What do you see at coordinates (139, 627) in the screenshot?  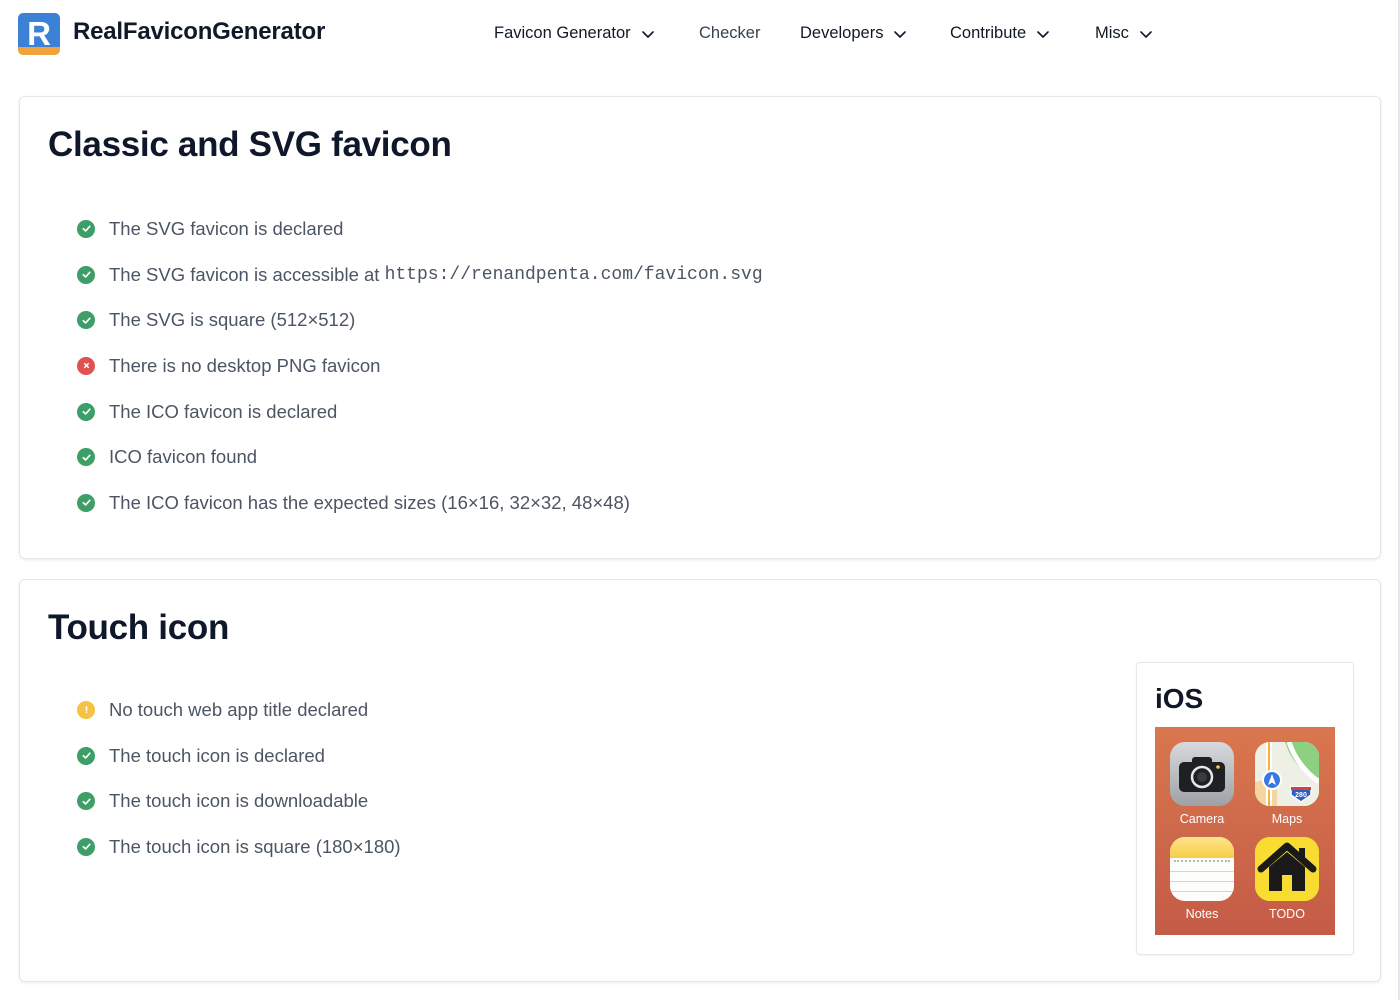 I see `section-title-touch: Touch icon` at bounding box center [139, 627].